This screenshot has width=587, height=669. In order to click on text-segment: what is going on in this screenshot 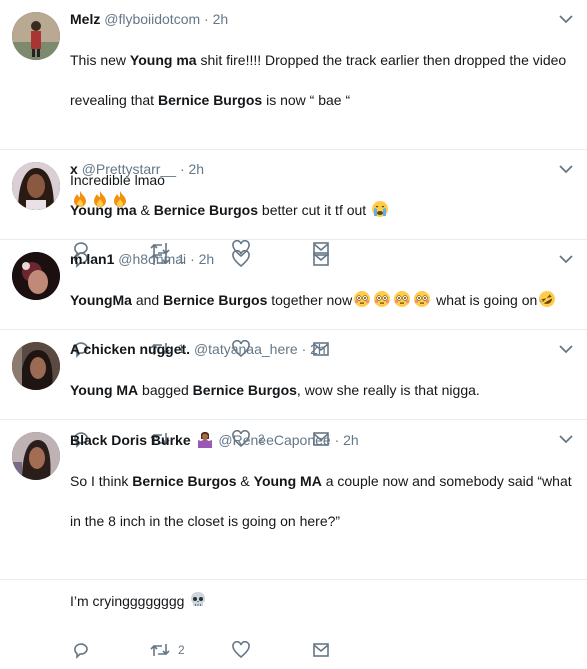, I will do `click(485, 300)`.